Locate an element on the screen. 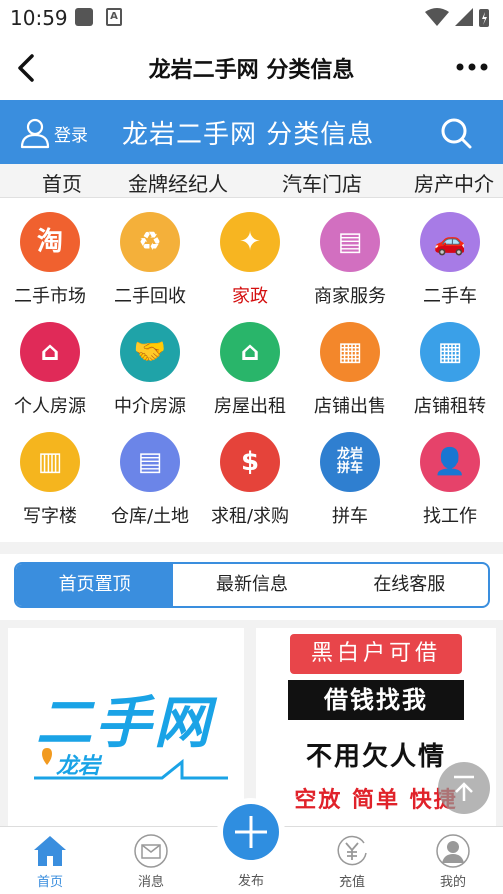 This screenshot has width=503, height=894. plus-icon is located at coordinates (251, 832).